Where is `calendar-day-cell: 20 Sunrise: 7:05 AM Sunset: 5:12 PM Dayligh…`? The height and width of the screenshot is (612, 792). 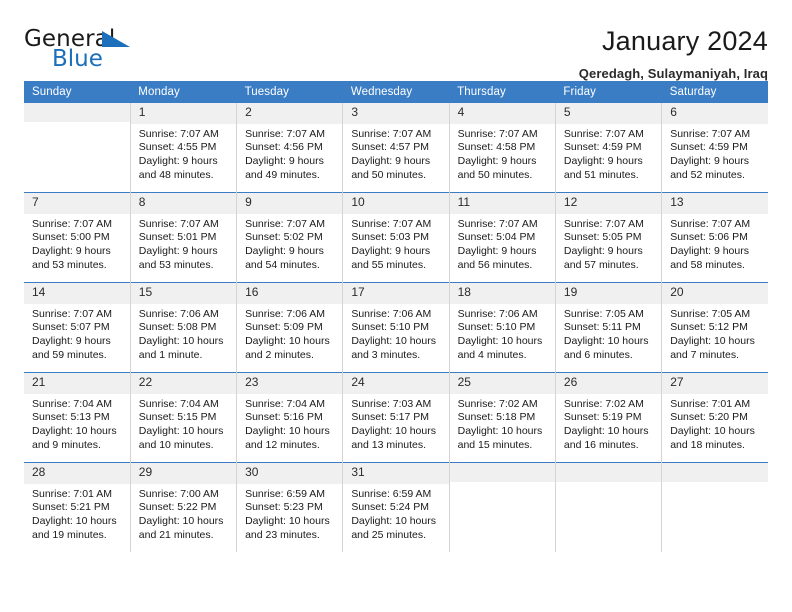 calendar-day-cell: 20 Sunrise: 7:05 AM Sunset: 5:12 PM Dayligh… is located at coordinates (714, 327).